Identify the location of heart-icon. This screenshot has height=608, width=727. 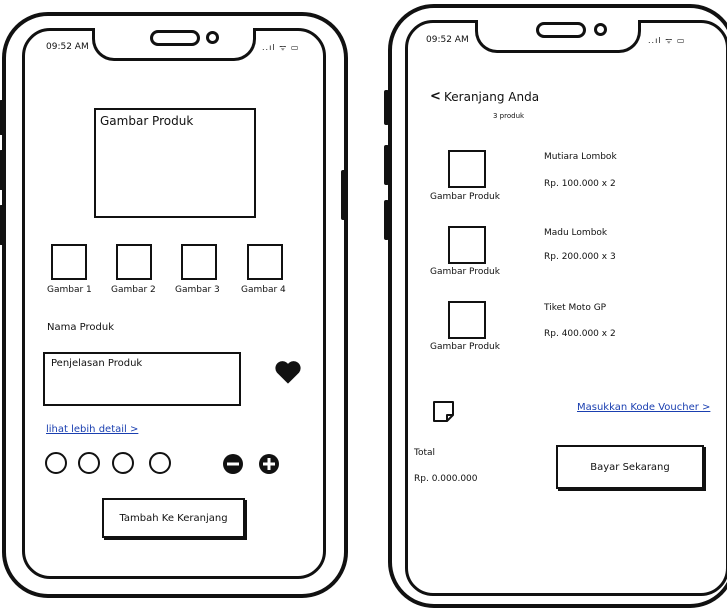
(288, 372).